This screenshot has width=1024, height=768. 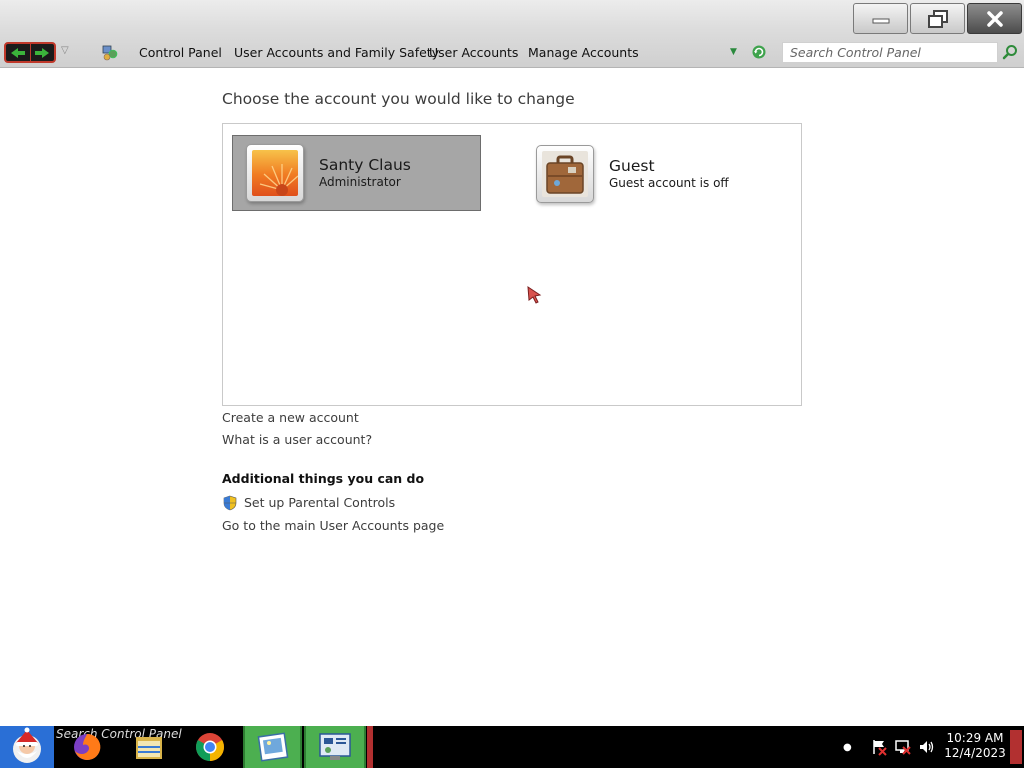 I want to click on minimize-icon, so click(x=880, y=20).